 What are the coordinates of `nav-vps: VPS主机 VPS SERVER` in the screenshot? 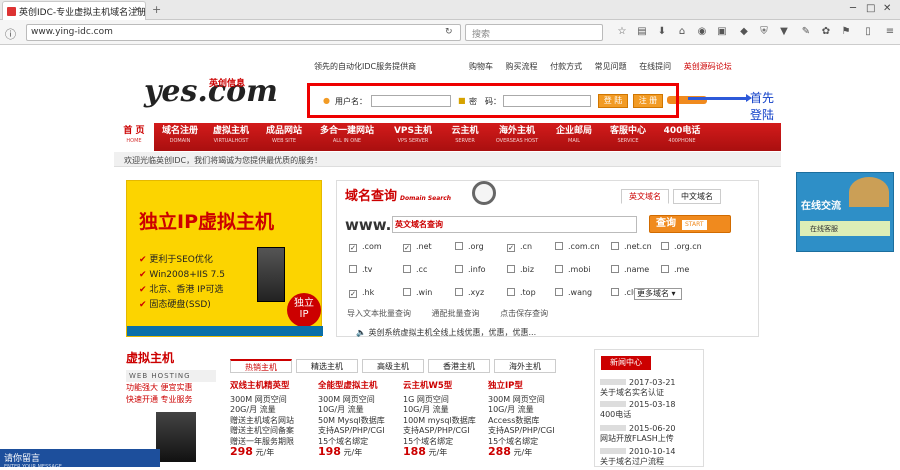 It's located at (413, 136).